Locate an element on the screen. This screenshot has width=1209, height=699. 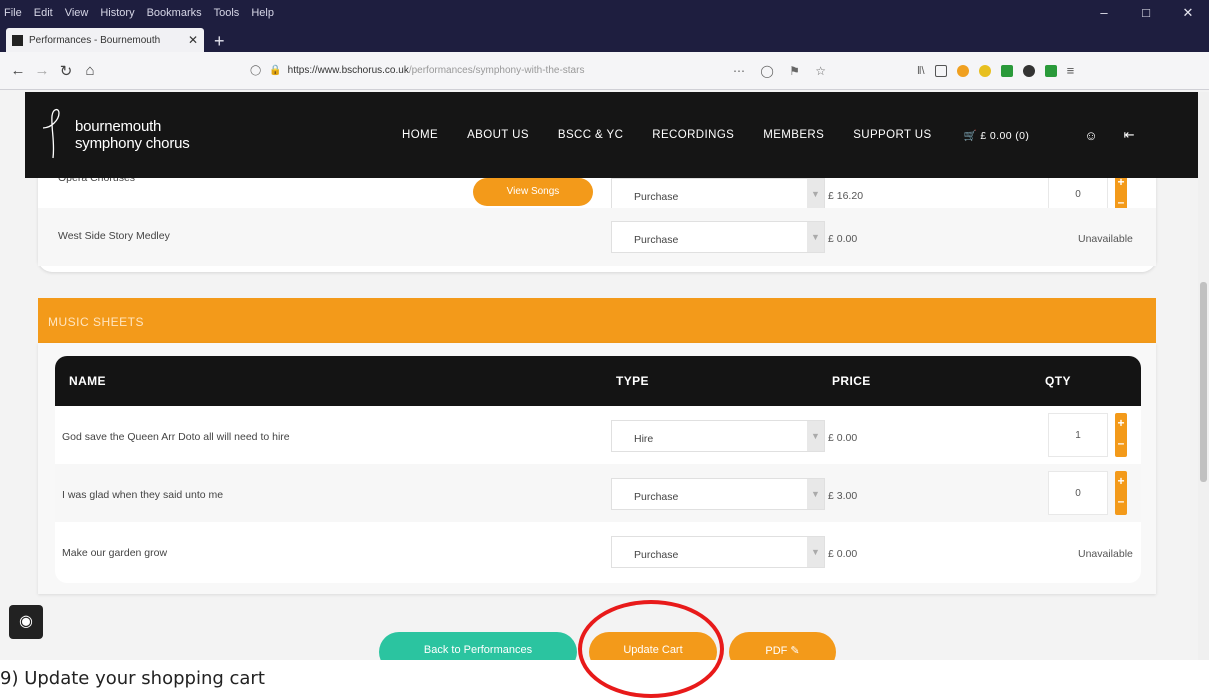
item-price: £ 16.20 is located at coordinates (846, 196).